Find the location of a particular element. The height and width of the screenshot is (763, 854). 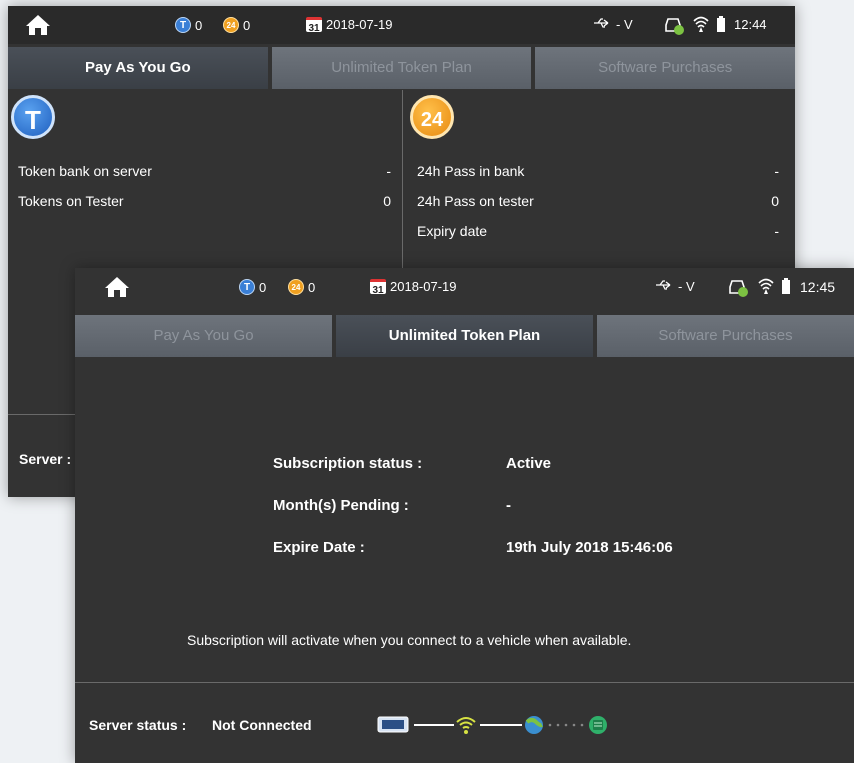

expiry-date-value: - is located at coordinates (776, 231).